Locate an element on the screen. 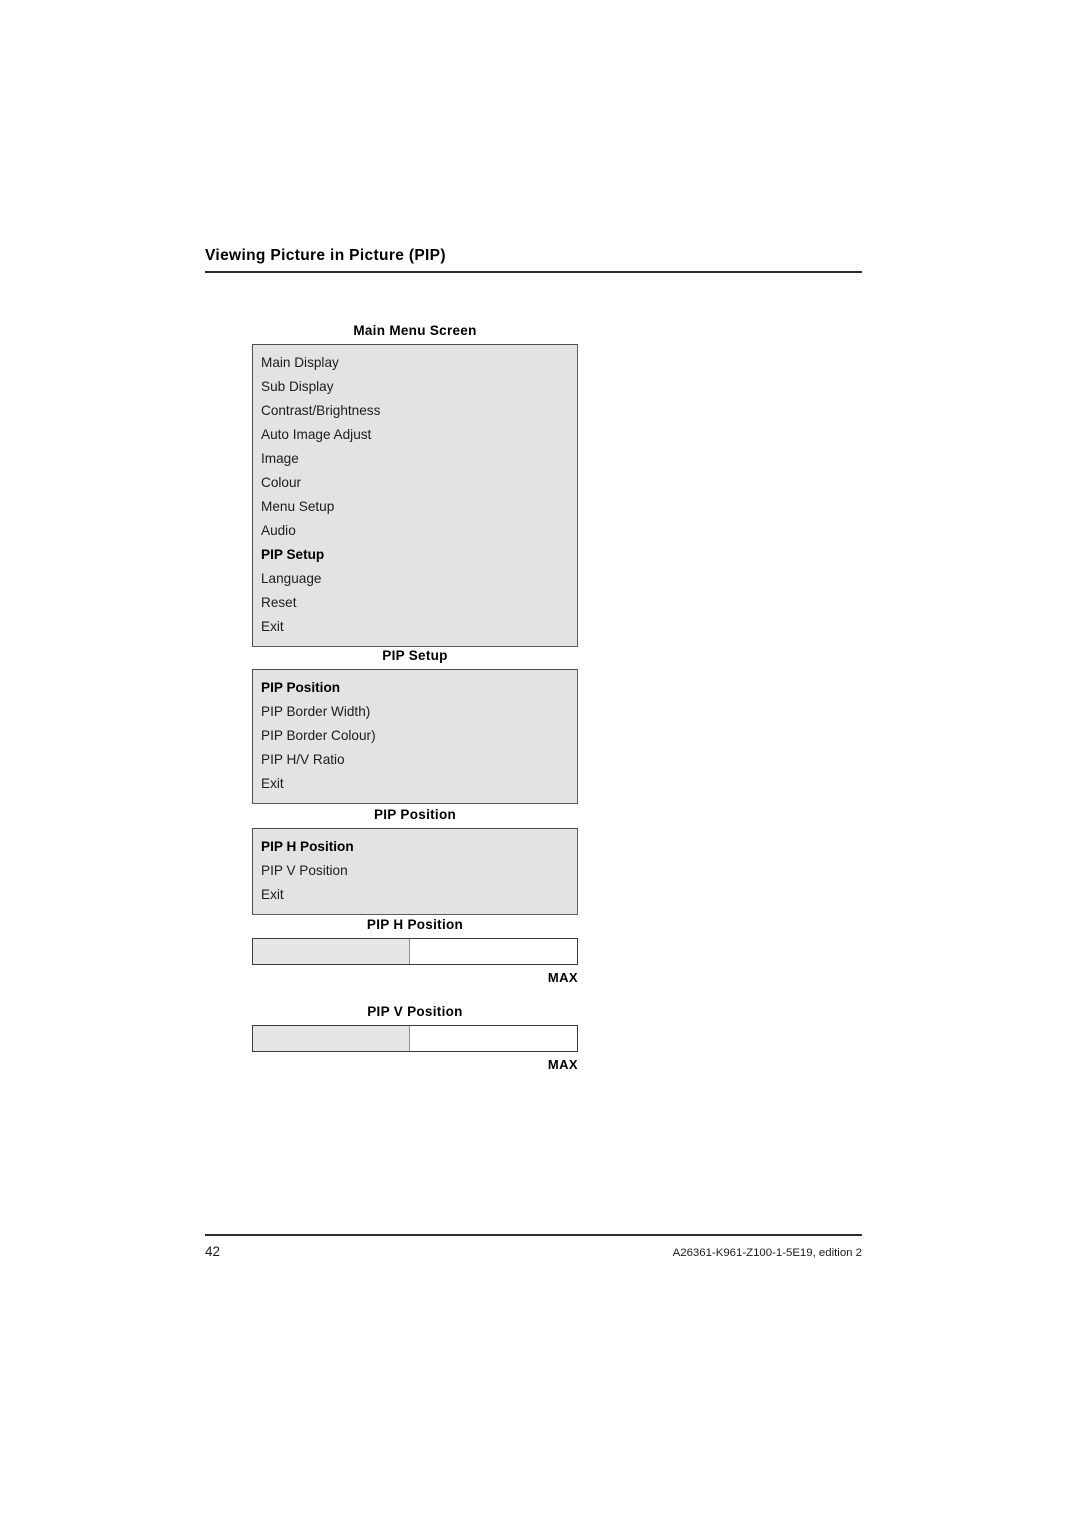 This screenshot has width=1080, height=1528. slider-pip-v-position is located at coordinates (415, 1038).